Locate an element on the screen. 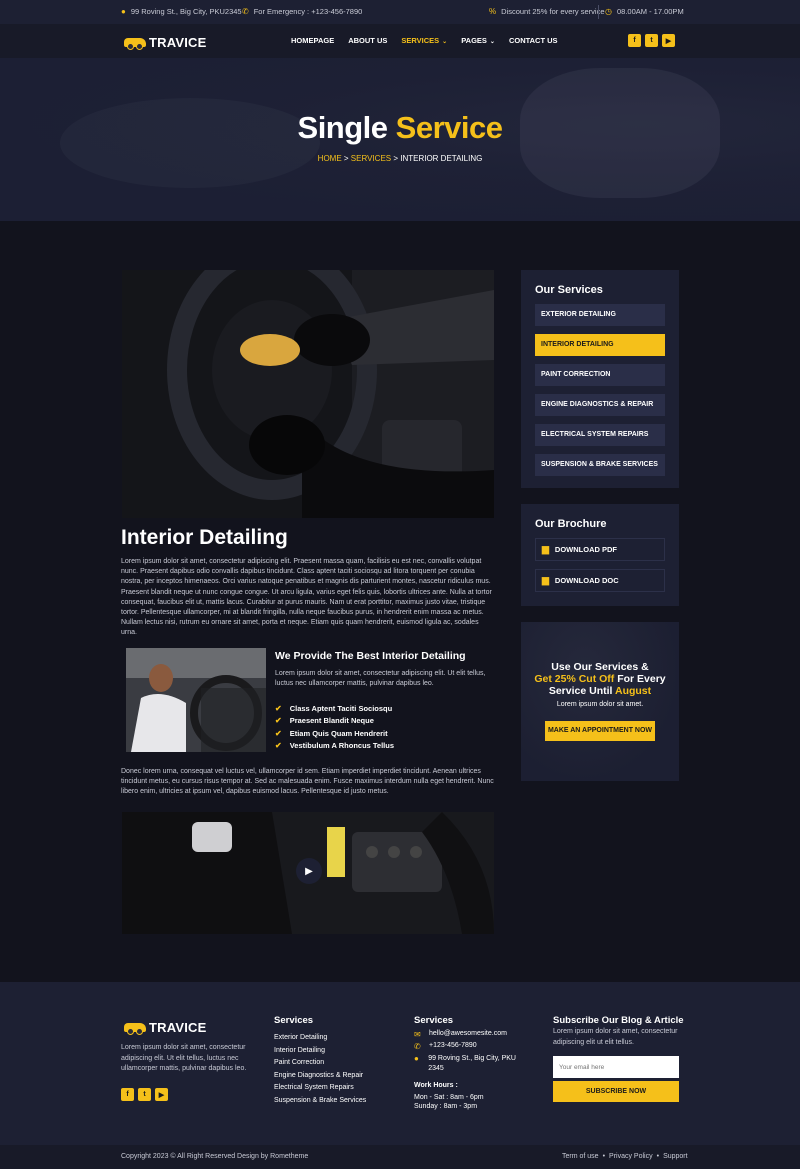 The height and width of the screenshot is (1169, 800). file-doc-icon: ▆ is located at coordinates (545, 580).